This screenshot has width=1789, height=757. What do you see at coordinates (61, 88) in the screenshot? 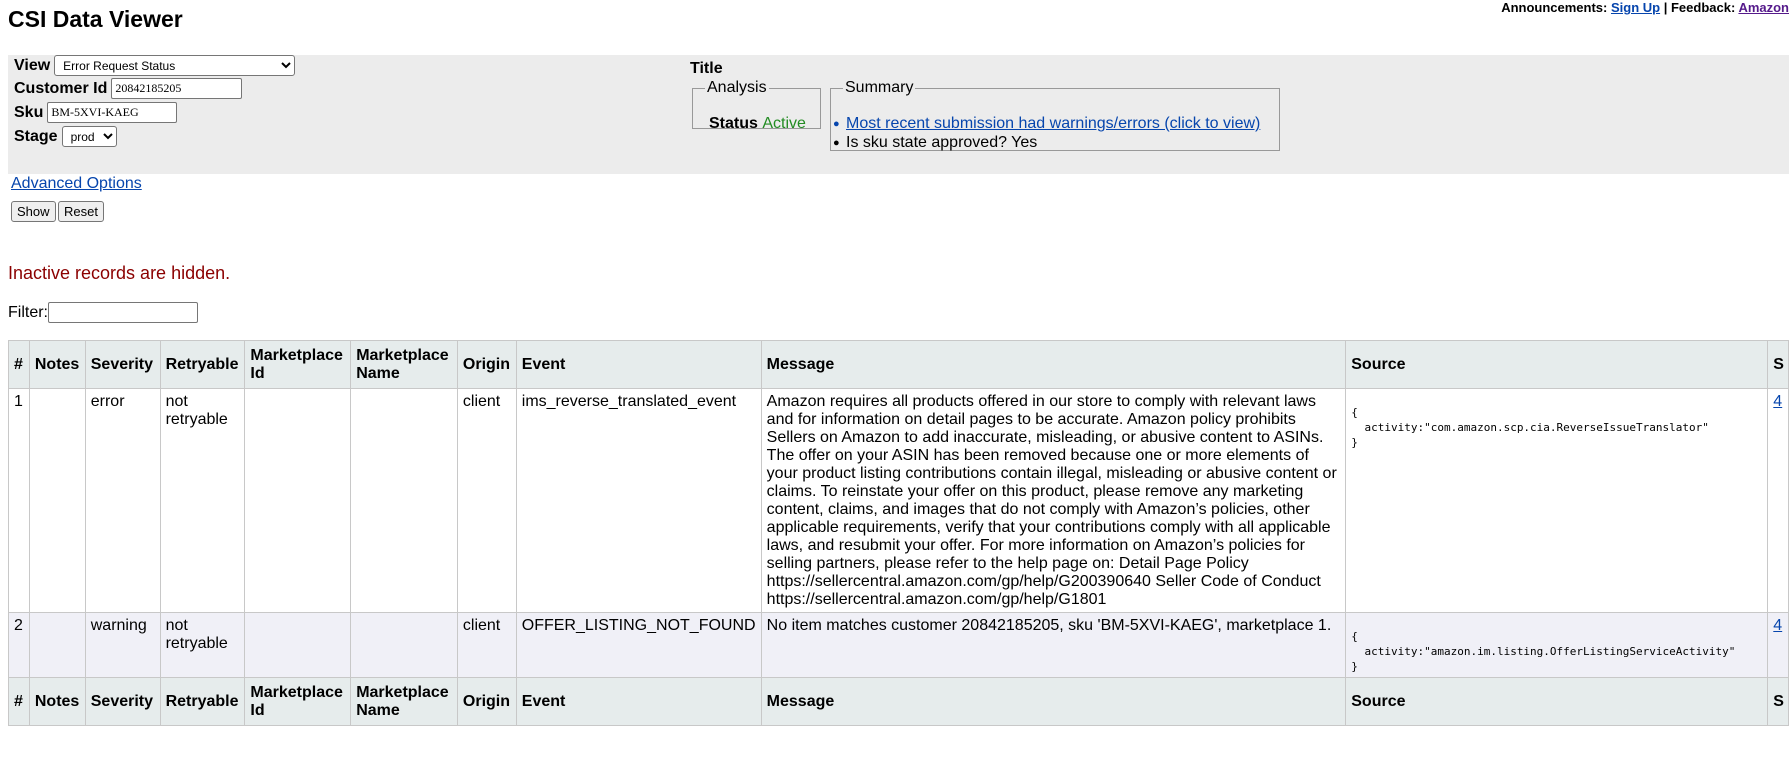
I see `customer-id-label: Customer Id` at bounding box center [61, 88].